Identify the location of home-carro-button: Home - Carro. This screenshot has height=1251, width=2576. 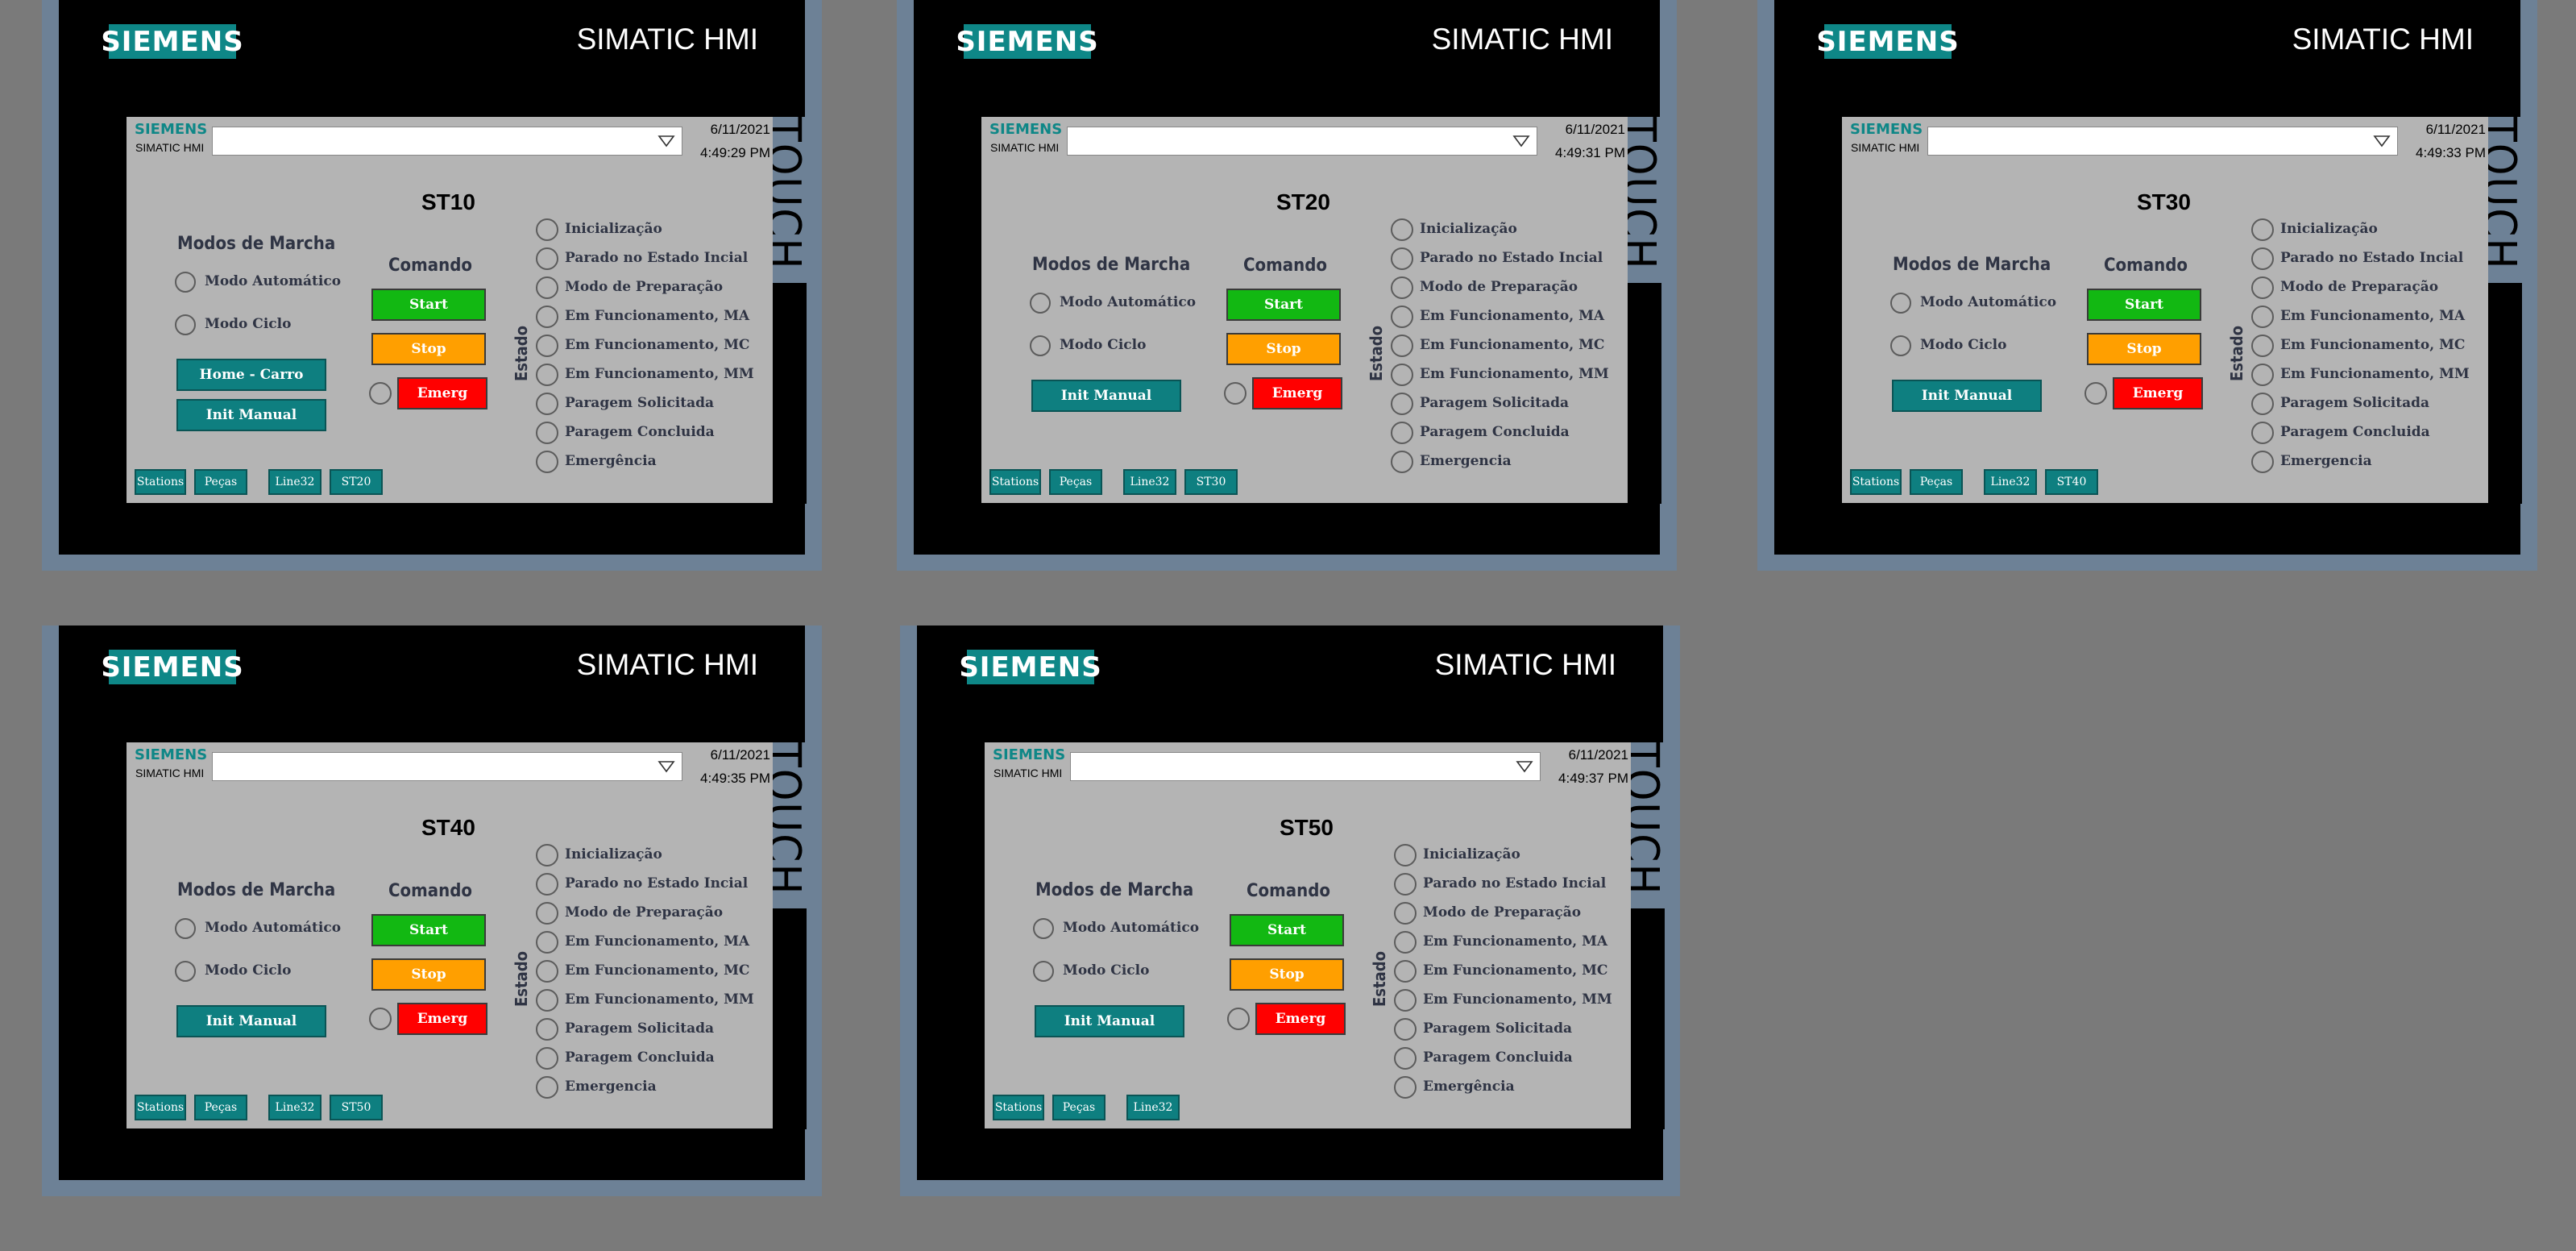
(251, 375).